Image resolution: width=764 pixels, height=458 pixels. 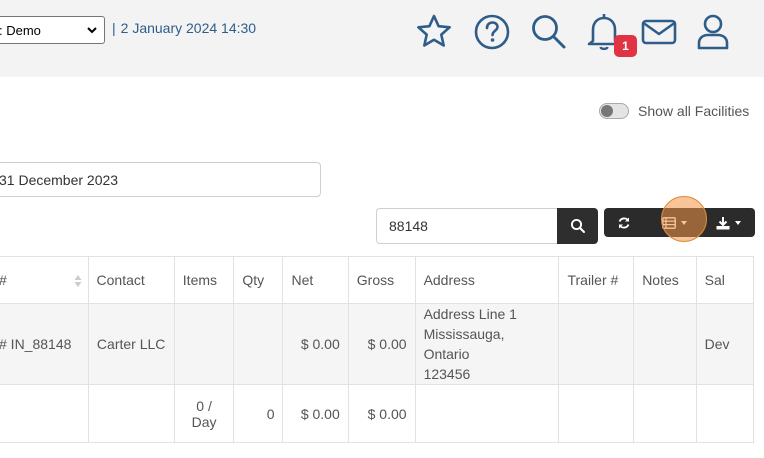 I want to click on totals-row: 0 / Day 0 $ 0.00 $ 0.00, so click(x=377, y=413).